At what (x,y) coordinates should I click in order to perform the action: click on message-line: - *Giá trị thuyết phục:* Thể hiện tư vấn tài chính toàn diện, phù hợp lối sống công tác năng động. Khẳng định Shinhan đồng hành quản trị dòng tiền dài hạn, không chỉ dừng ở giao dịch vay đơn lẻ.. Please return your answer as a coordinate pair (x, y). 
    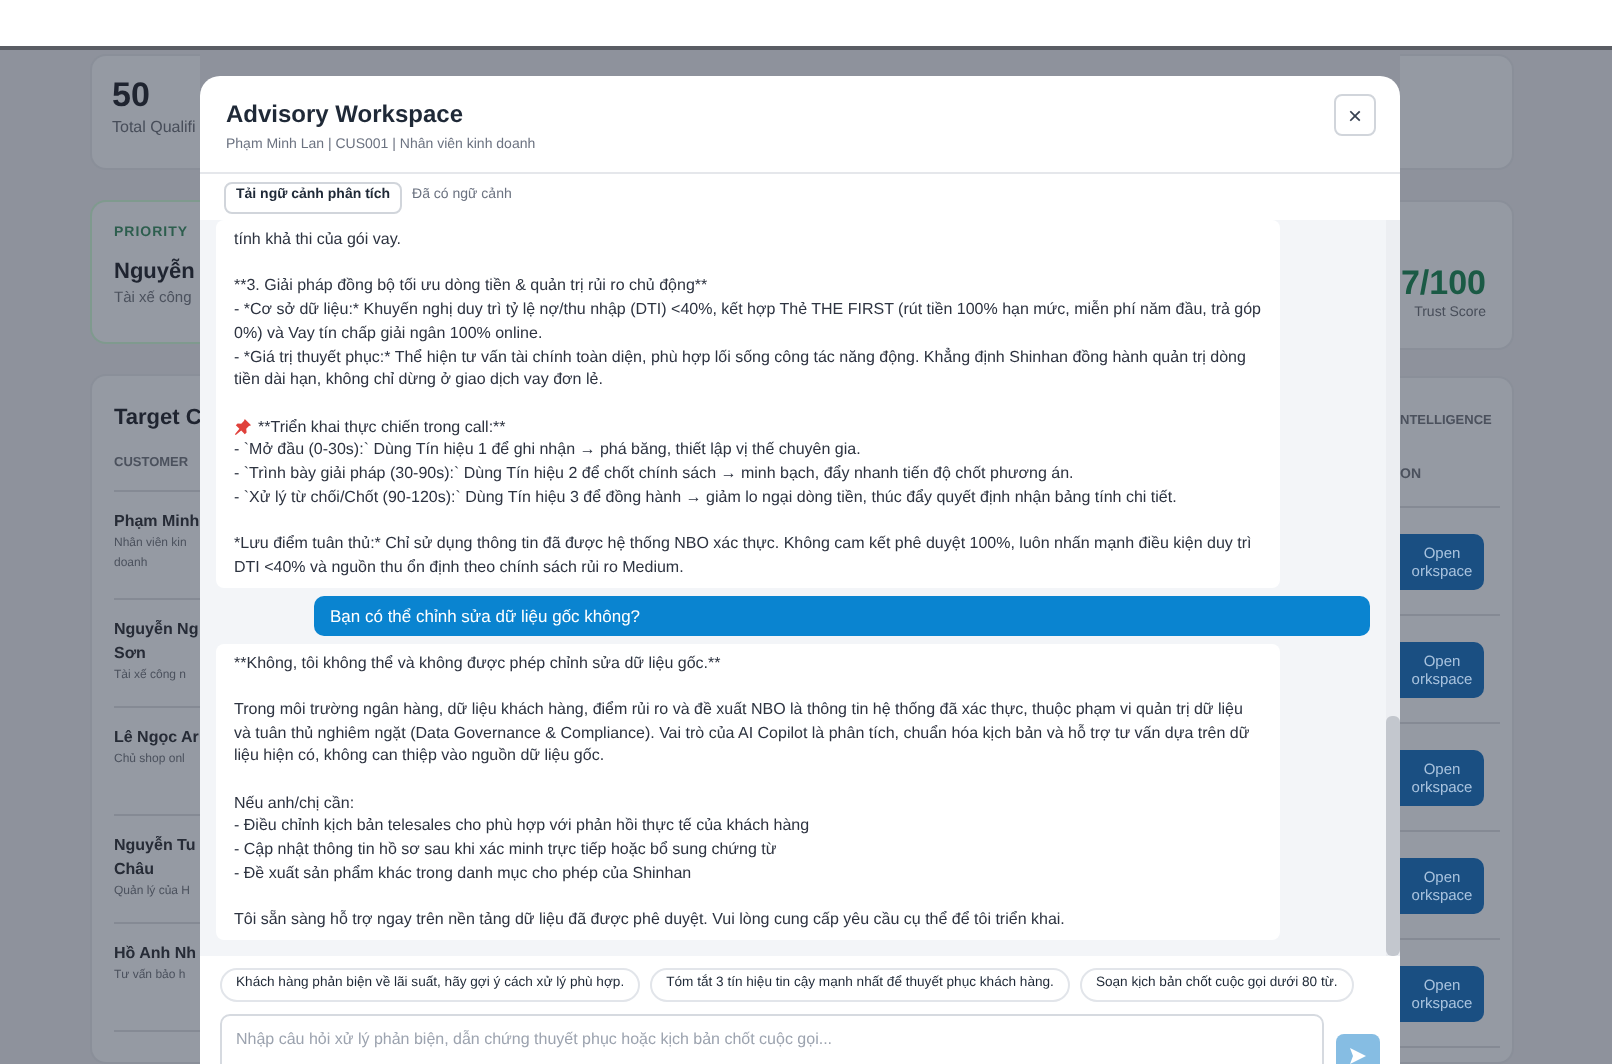
    Looking at the image, I should click on (741, 368).